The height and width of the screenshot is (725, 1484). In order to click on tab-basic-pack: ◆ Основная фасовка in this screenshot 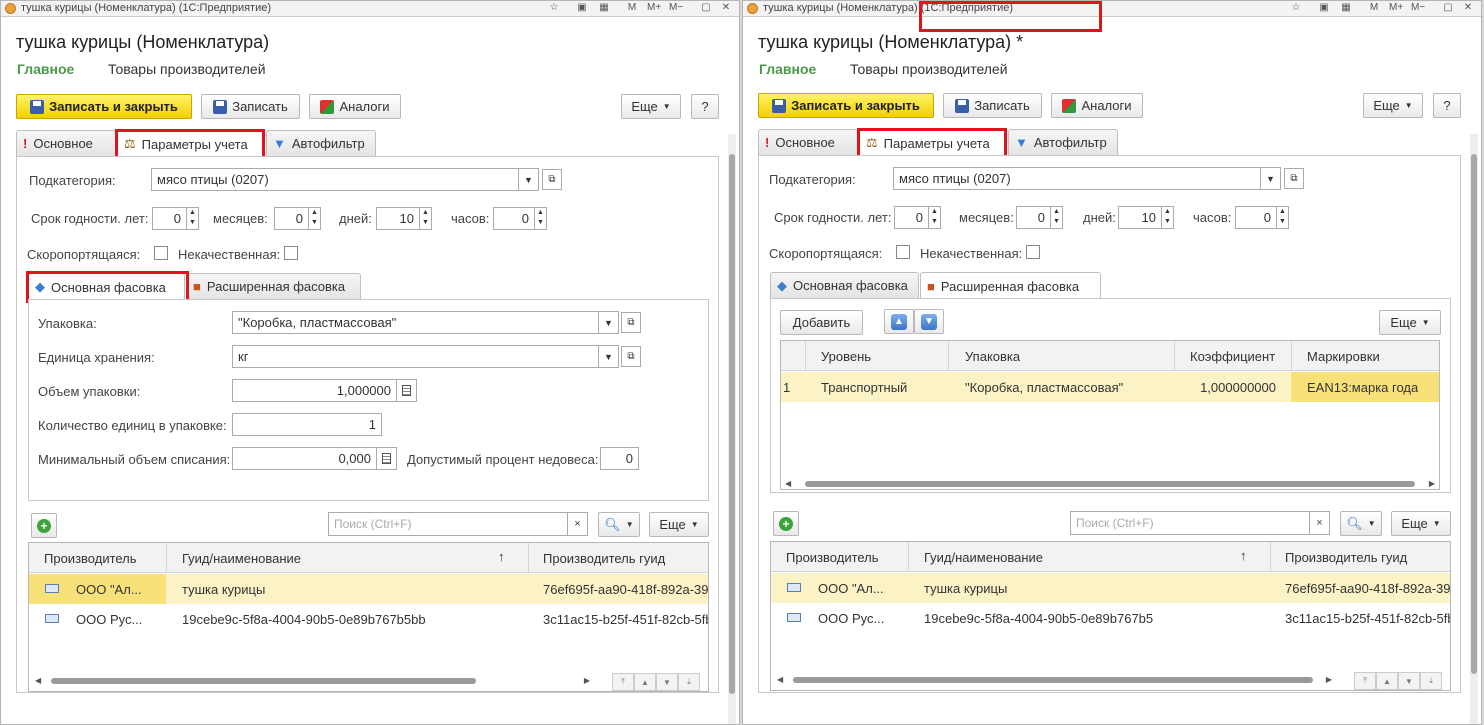, I will do `click(844, 285)`.